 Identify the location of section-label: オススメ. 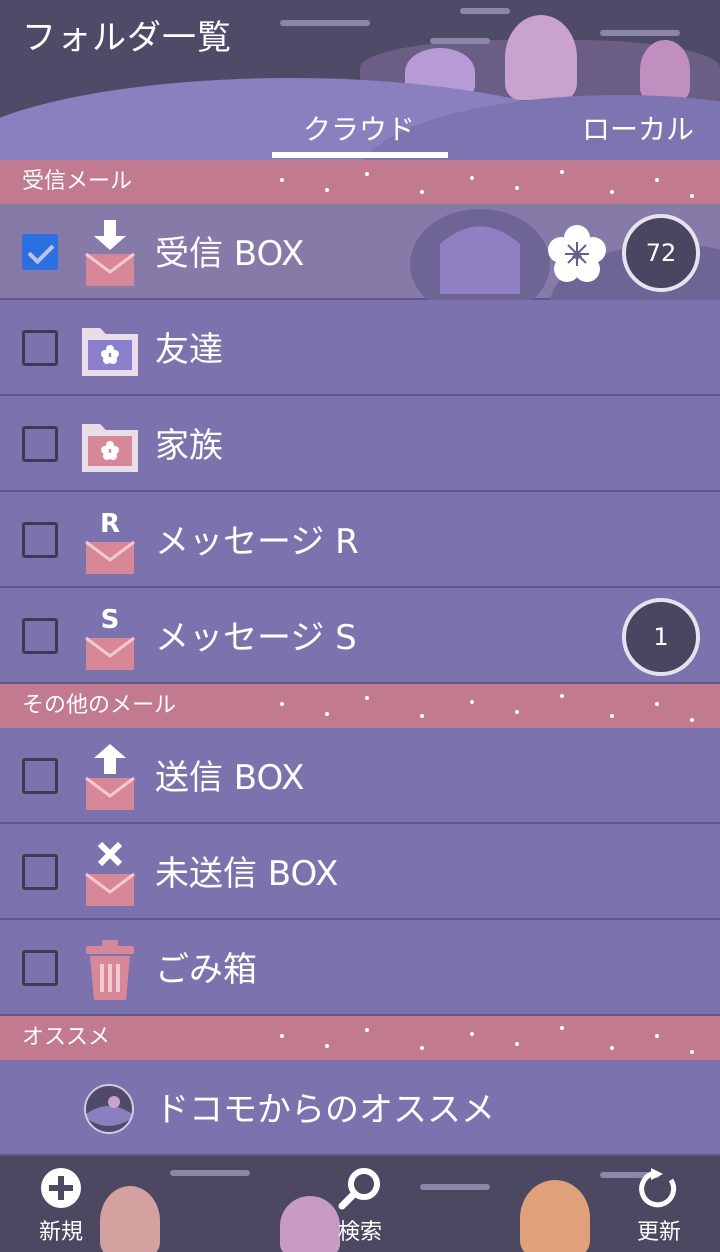
(66, 1037).